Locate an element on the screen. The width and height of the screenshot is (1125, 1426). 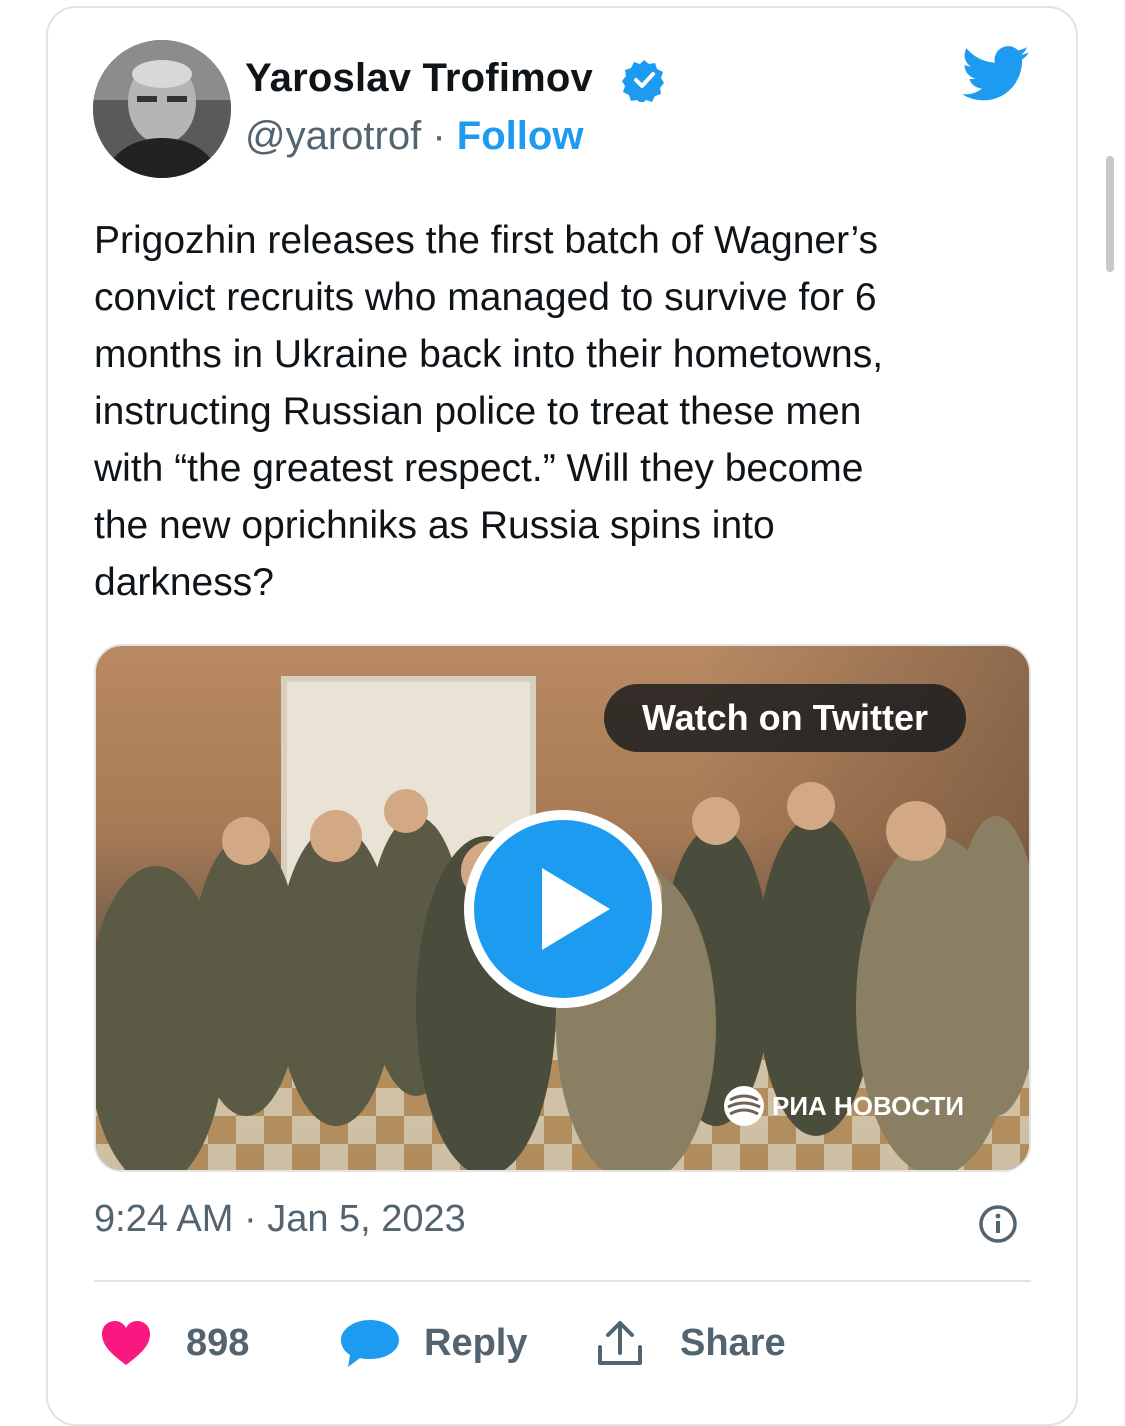
like-button: 898 is located at coordinates (174, 1343).